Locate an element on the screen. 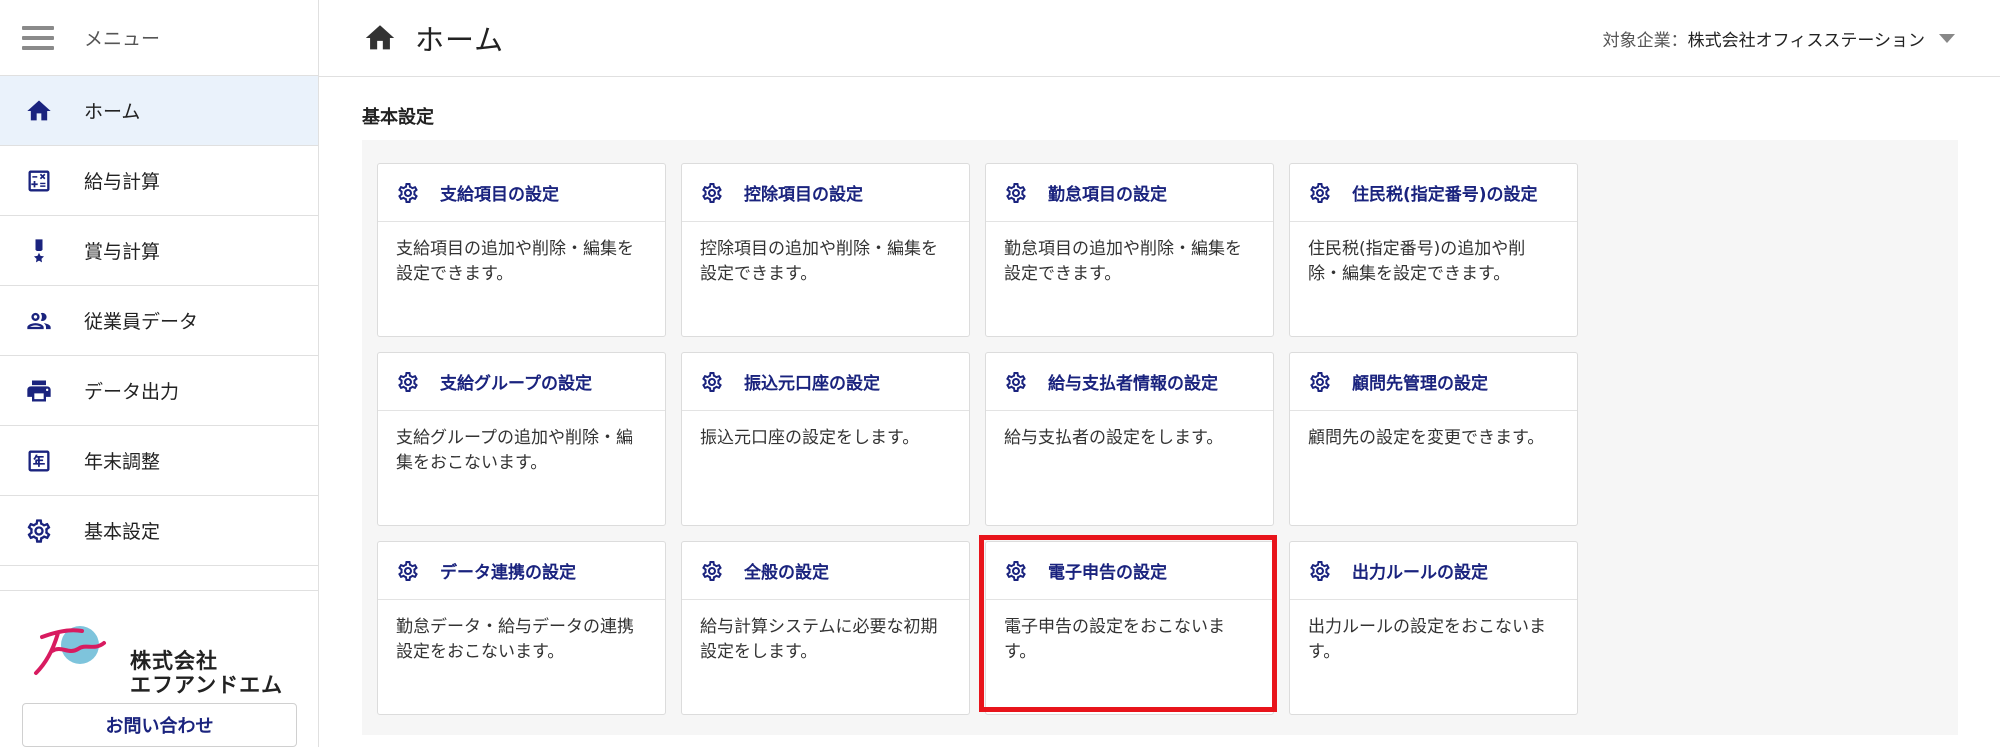 This screenshot has height=747, width=2000. year-icon is located at coordinates (39, 461).